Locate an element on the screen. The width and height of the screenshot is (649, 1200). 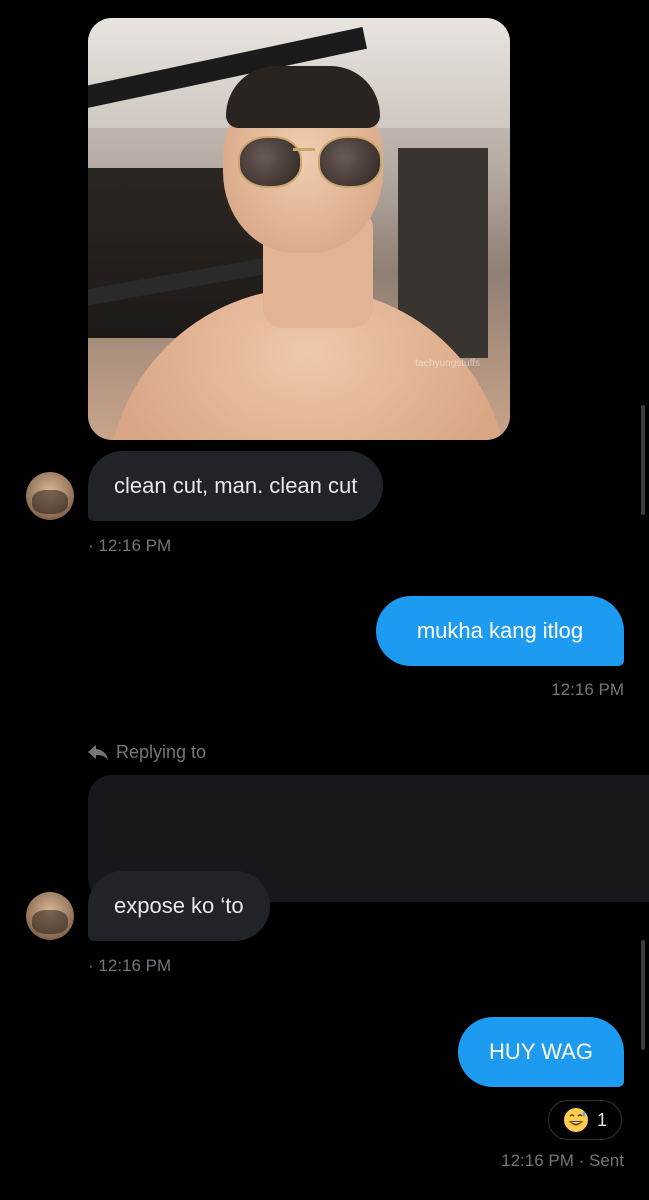
image-watermark: taehyungstuffs is located at coordinates (447, 363).